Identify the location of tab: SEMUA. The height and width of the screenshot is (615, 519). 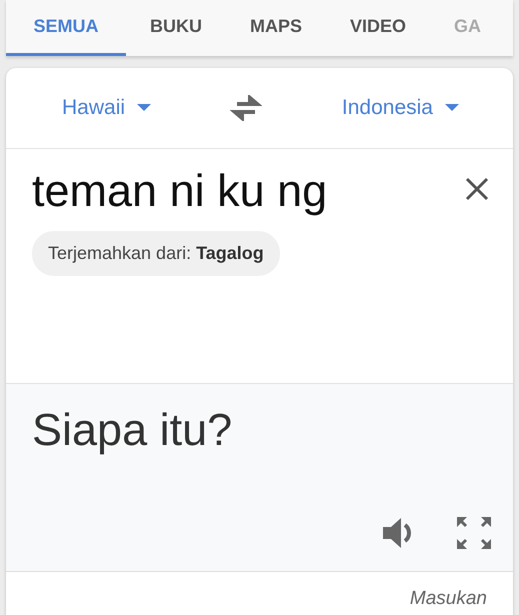
(66, 28).